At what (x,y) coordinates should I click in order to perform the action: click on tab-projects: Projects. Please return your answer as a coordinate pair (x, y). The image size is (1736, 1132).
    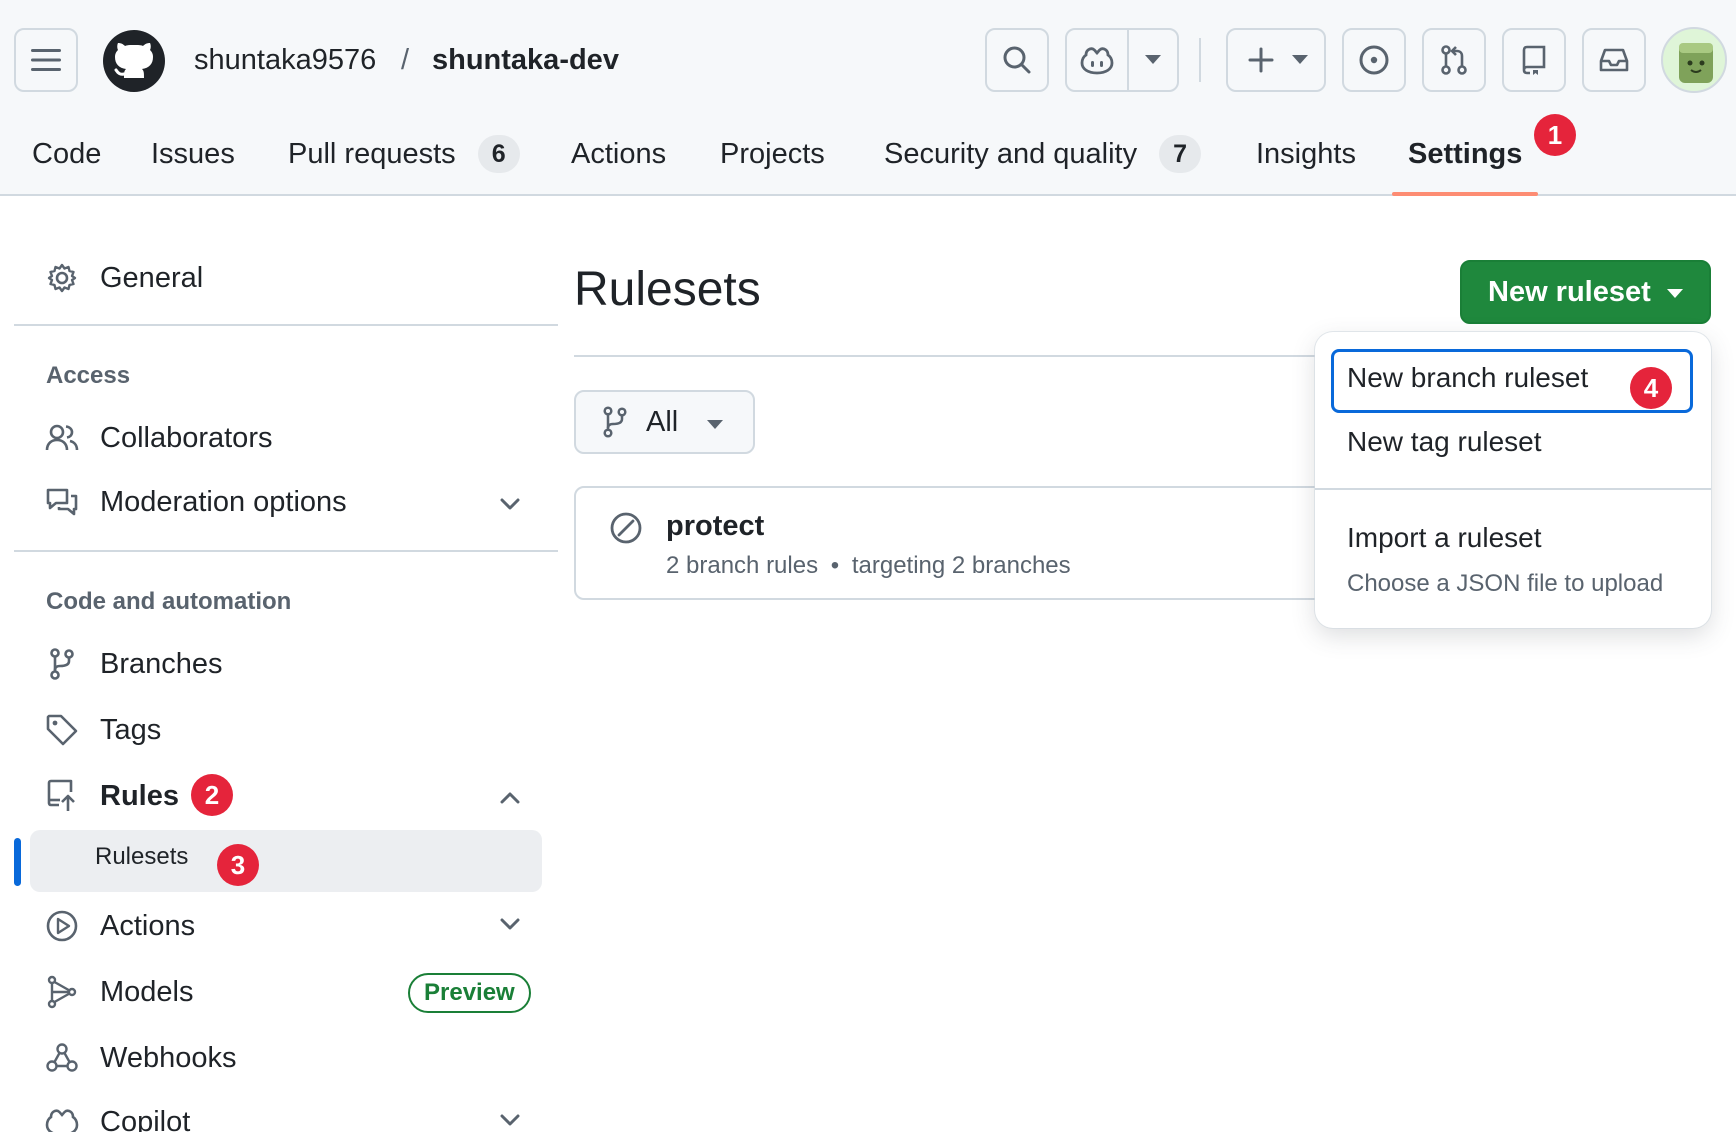
    Looking at the image, I should click on (772, 154).